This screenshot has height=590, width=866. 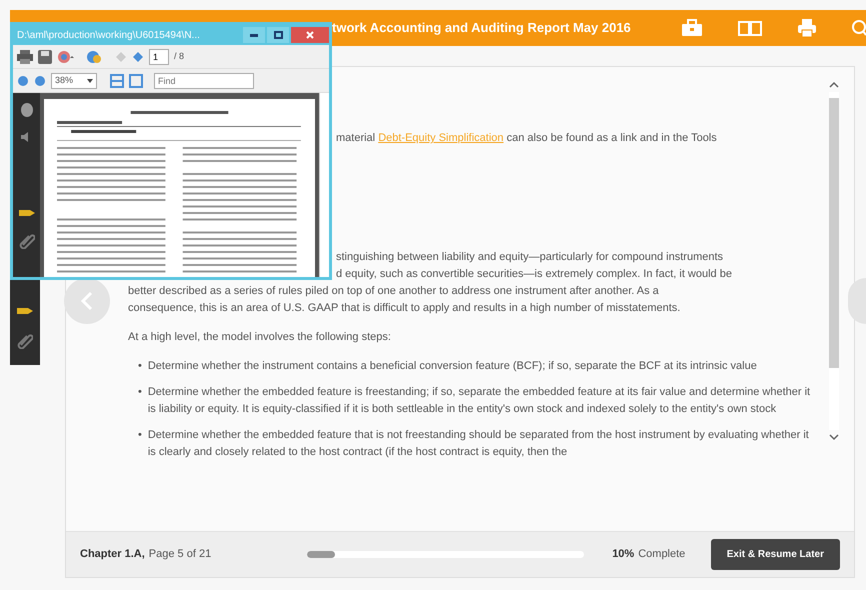 I want to click on close-icon, so click(x=310, y=35).